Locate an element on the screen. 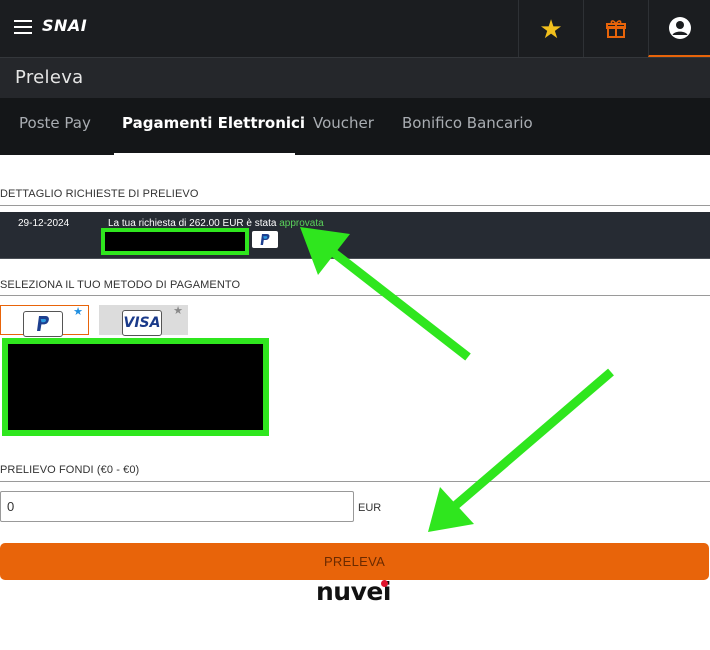  green-arrow is located at coordinates (521, 450).